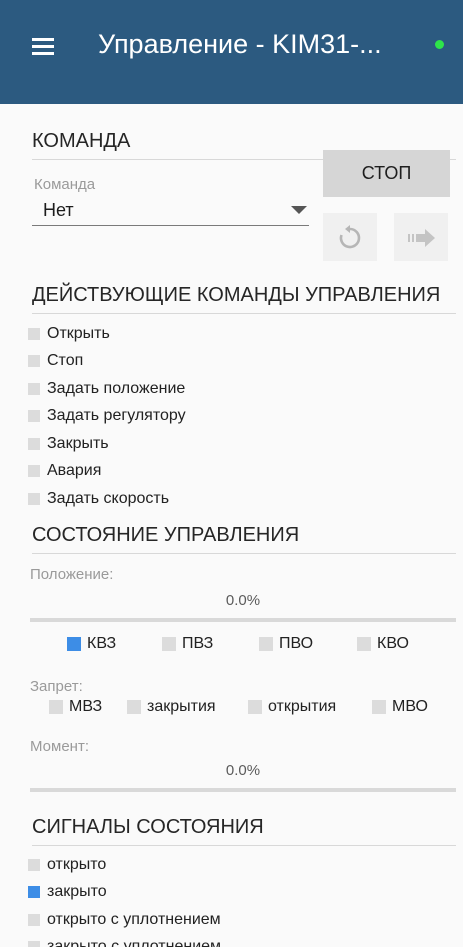 This screenshot has height=947, width=463. I want to click on active-command-label: Открыть, so click(78, 333).